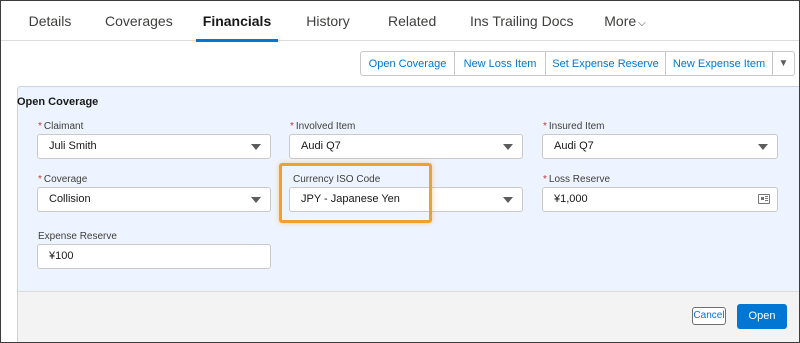  Describe the element at coordinates (577, 179) in the screenshot. I see `loss-reserve-label: * Loss Reserve` at that location.